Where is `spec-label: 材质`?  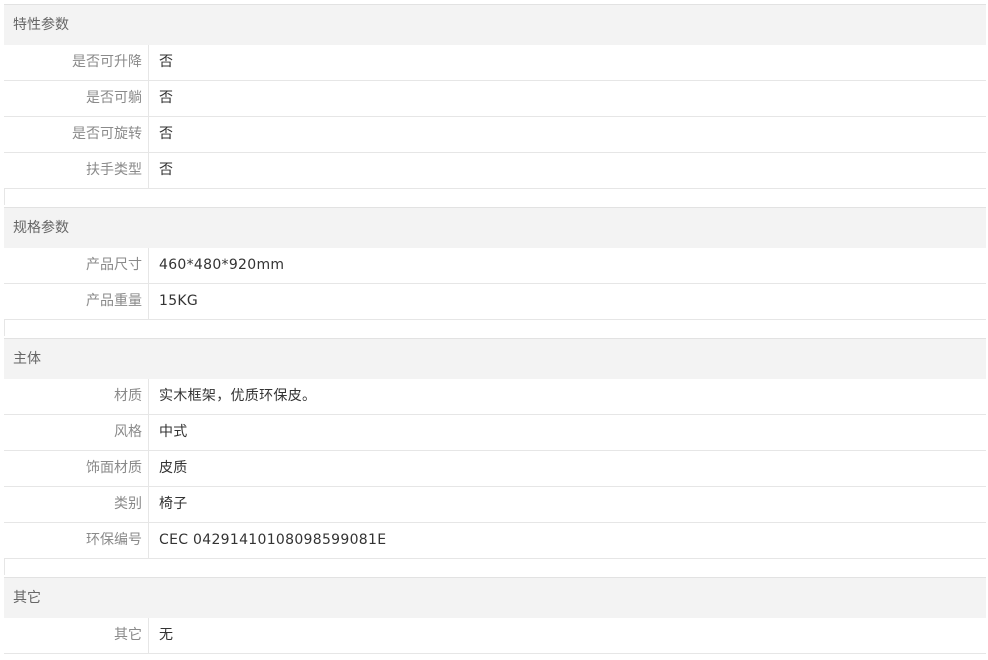
spec-label: 材质 is located at coordinates (76, 396).